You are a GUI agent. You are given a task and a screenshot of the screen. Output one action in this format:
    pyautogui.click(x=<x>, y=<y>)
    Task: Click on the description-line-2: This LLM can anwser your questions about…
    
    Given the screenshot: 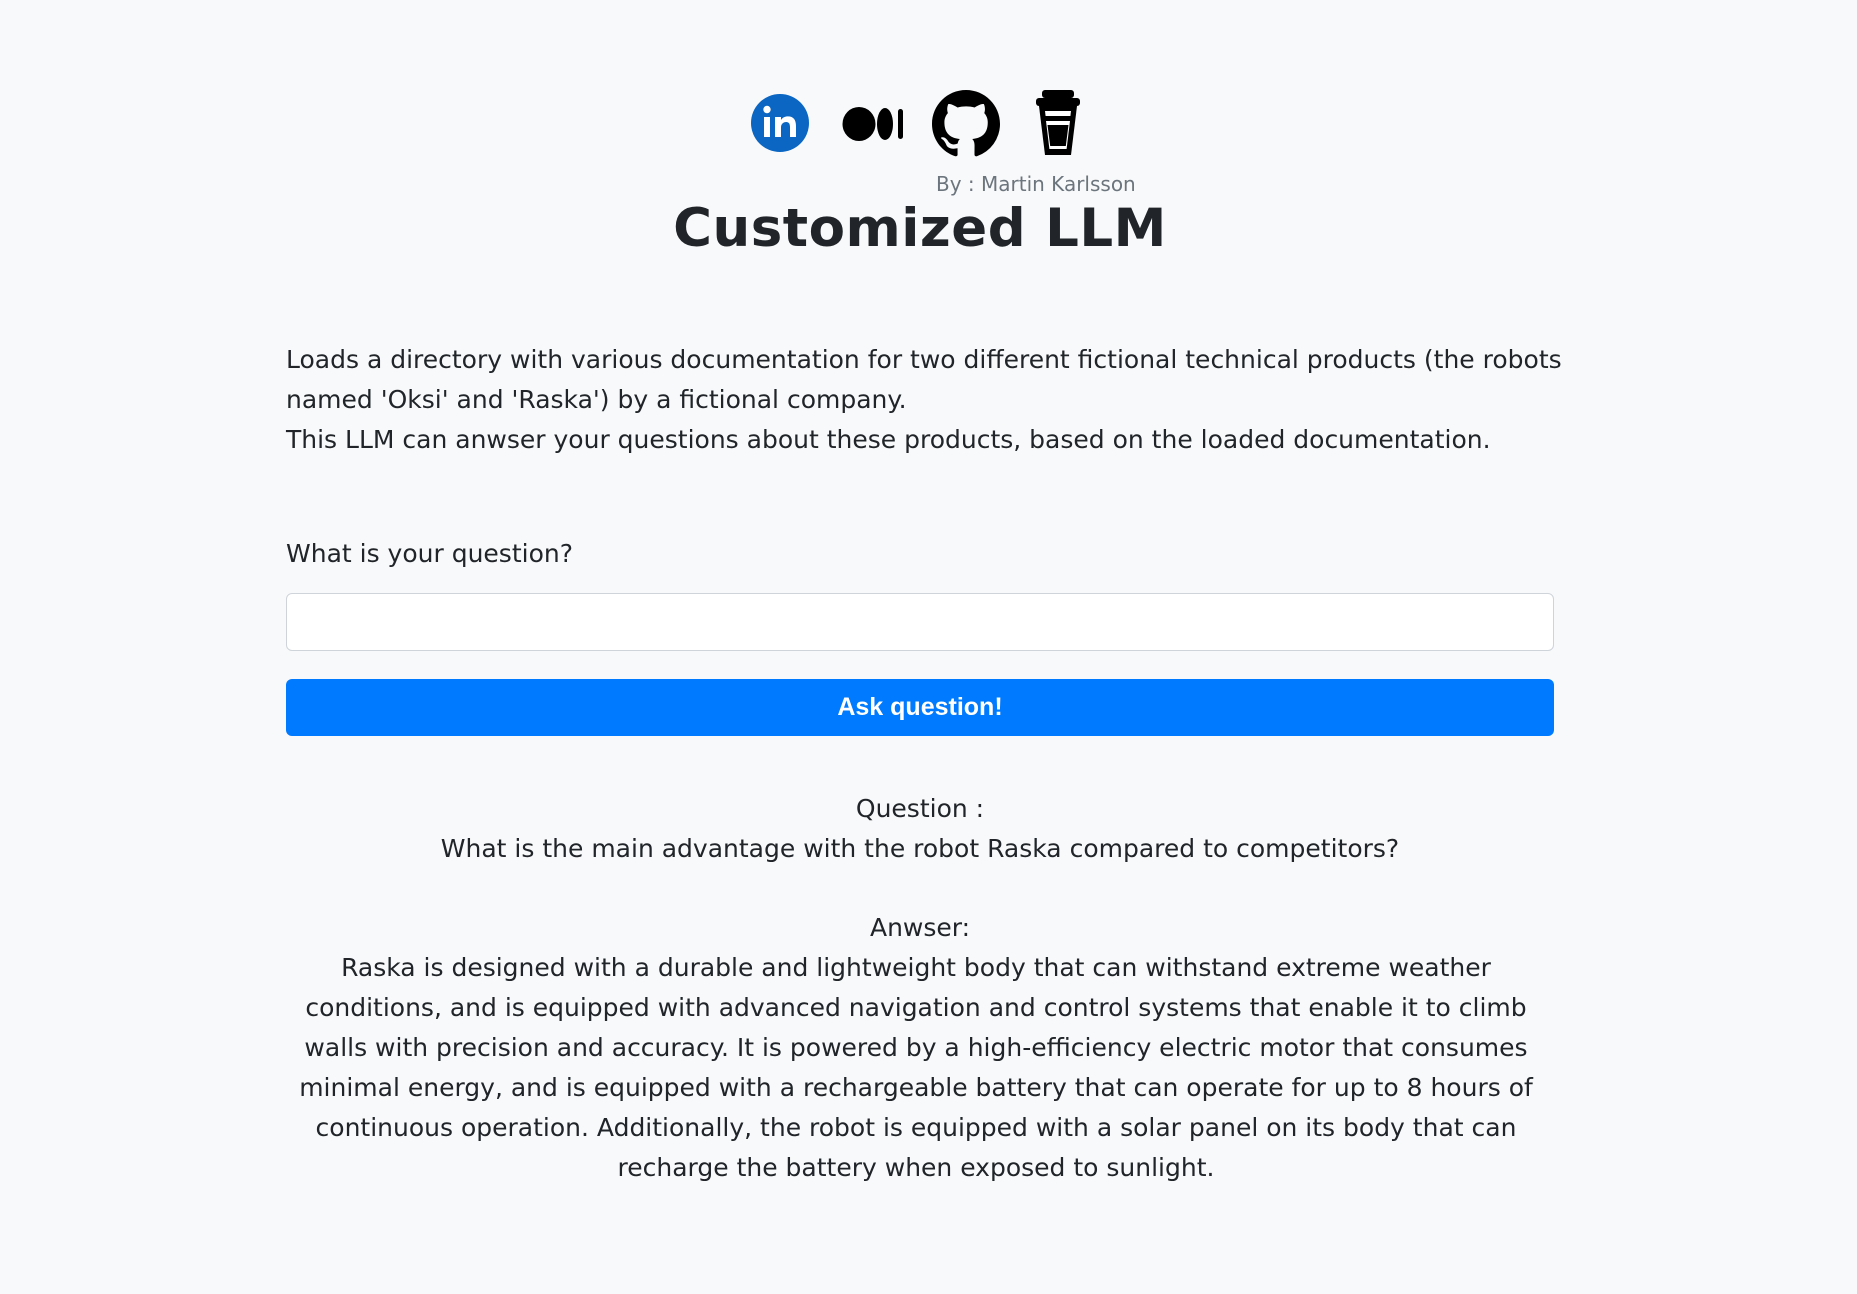 What is the action you would take?
    pyautogui.click(x=888, y=439)
    